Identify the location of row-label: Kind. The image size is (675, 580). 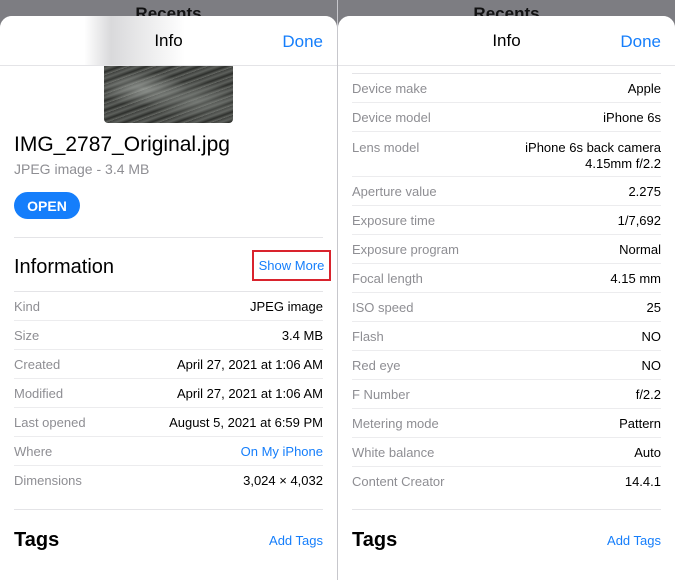
(27, 306).